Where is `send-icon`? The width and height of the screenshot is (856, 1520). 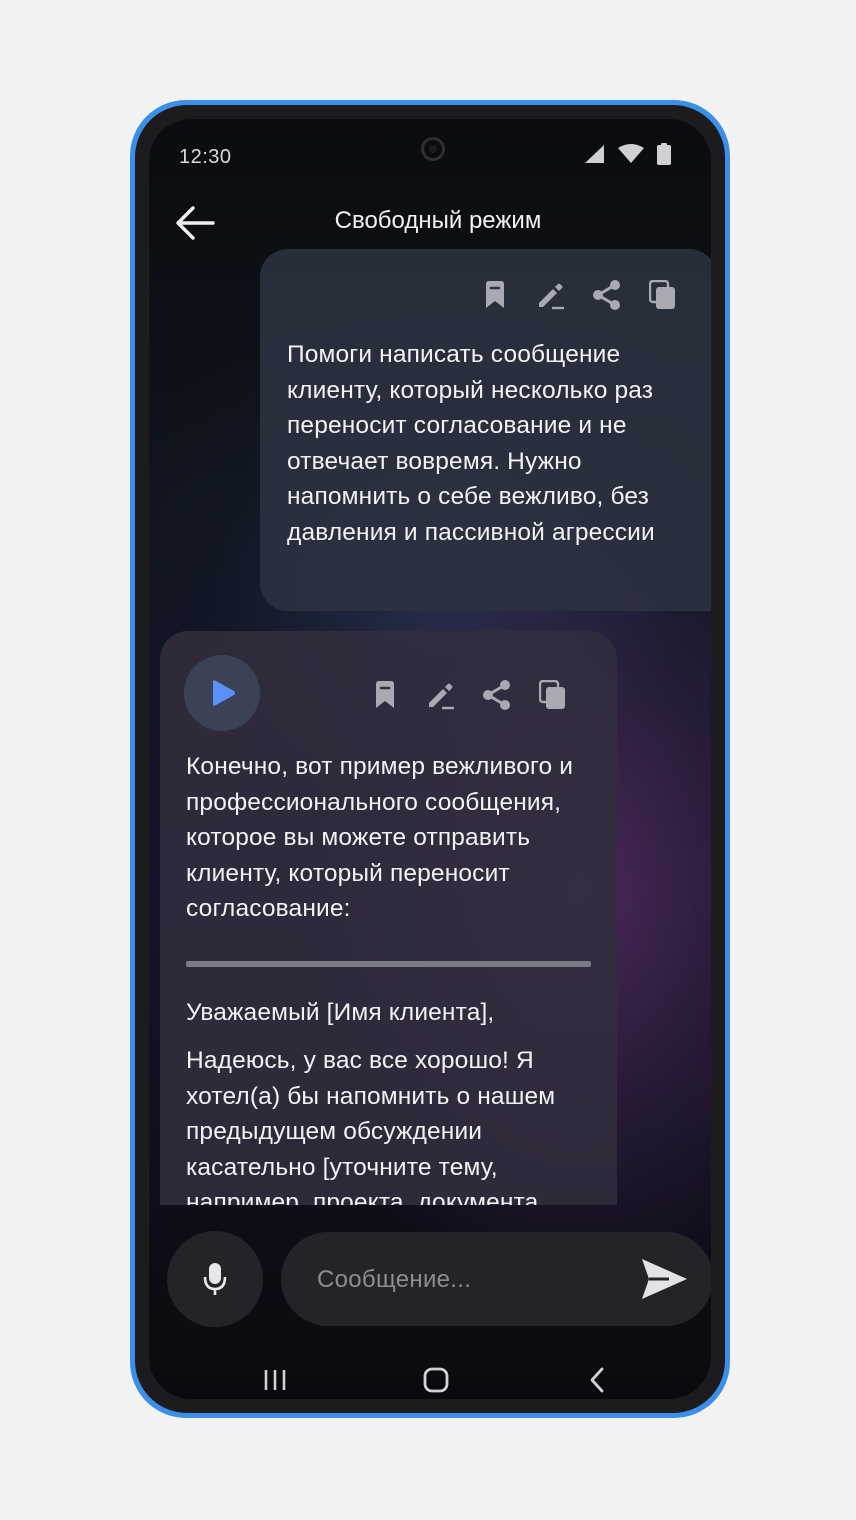
send-icon is located at coordinates (664, 1279).